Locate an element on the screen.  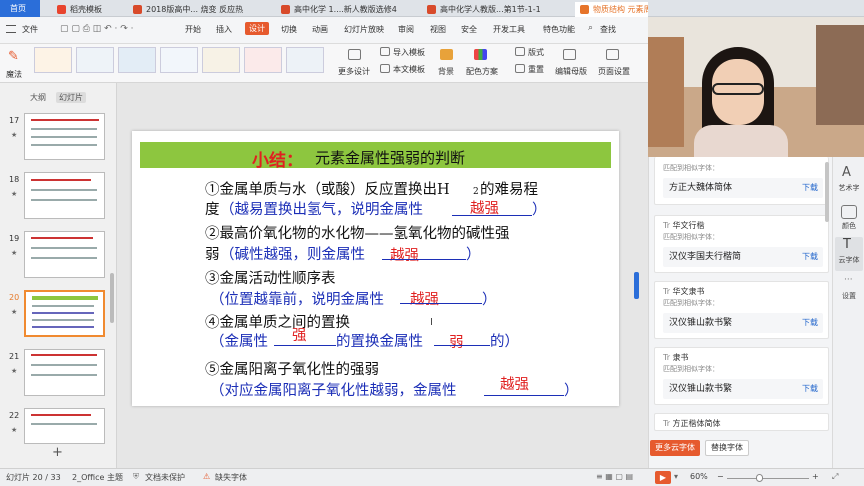
add-slide-button: + is located at coordinates (57, 452).